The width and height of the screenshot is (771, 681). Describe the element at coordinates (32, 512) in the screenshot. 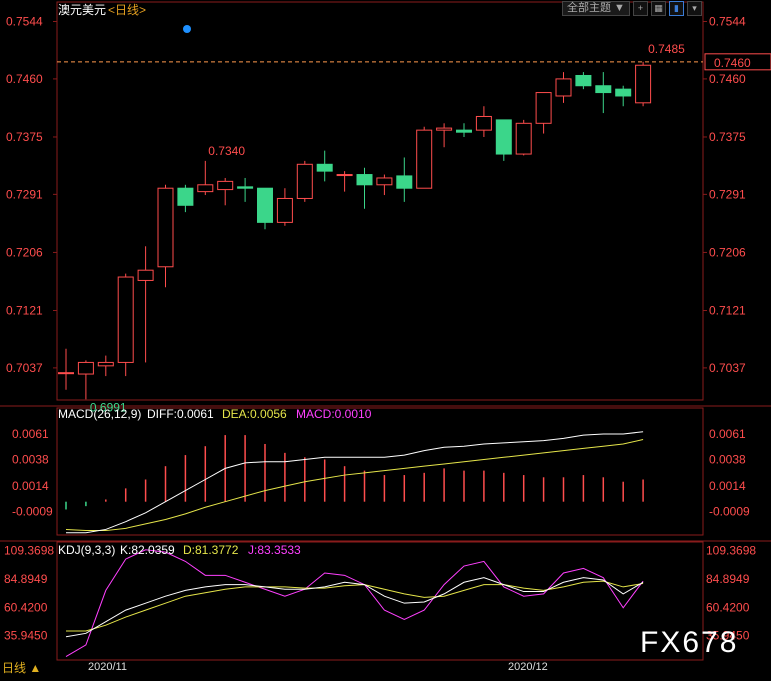

I see `macd-tick-label-left: -0.0009` at that location.